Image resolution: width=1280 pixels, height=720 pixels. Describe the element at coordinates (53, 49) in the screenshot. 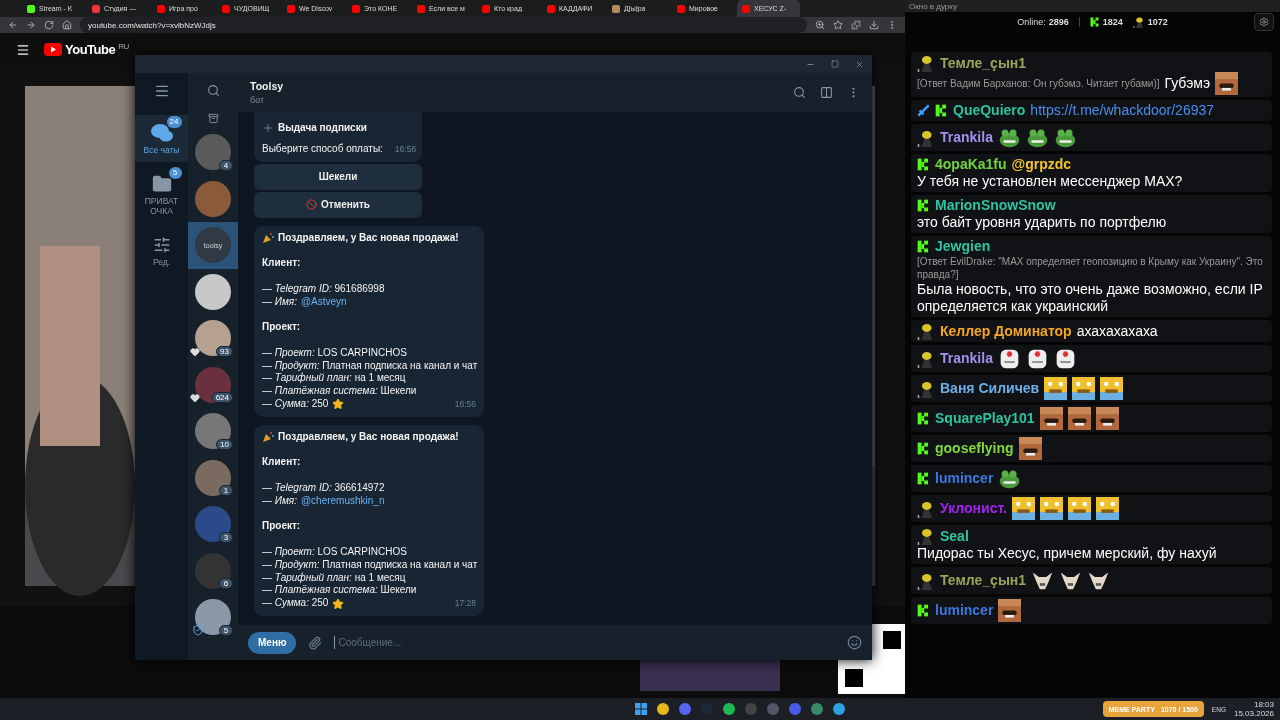

I see `play-logo-icon` at that location.